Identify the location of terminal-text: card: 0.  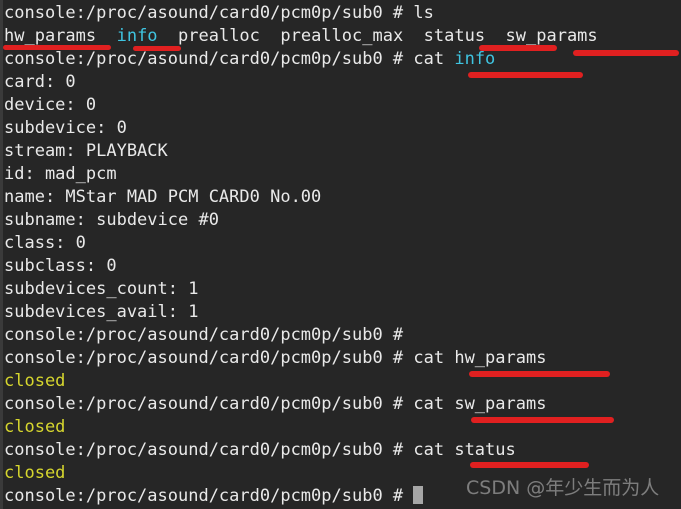
(40, 82).